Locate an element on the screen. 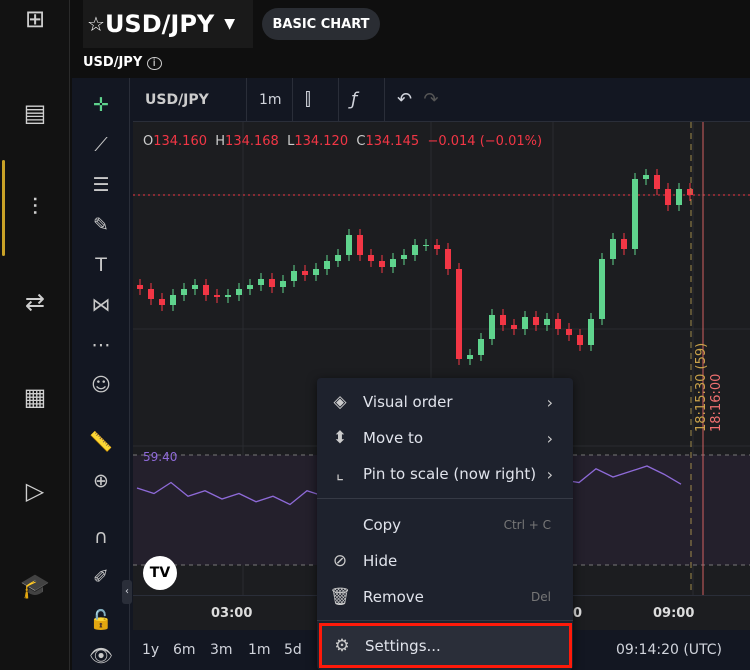 This screenshot has height=670, width=750. education-icon: 🎓 is located at coordinates (35, 586).